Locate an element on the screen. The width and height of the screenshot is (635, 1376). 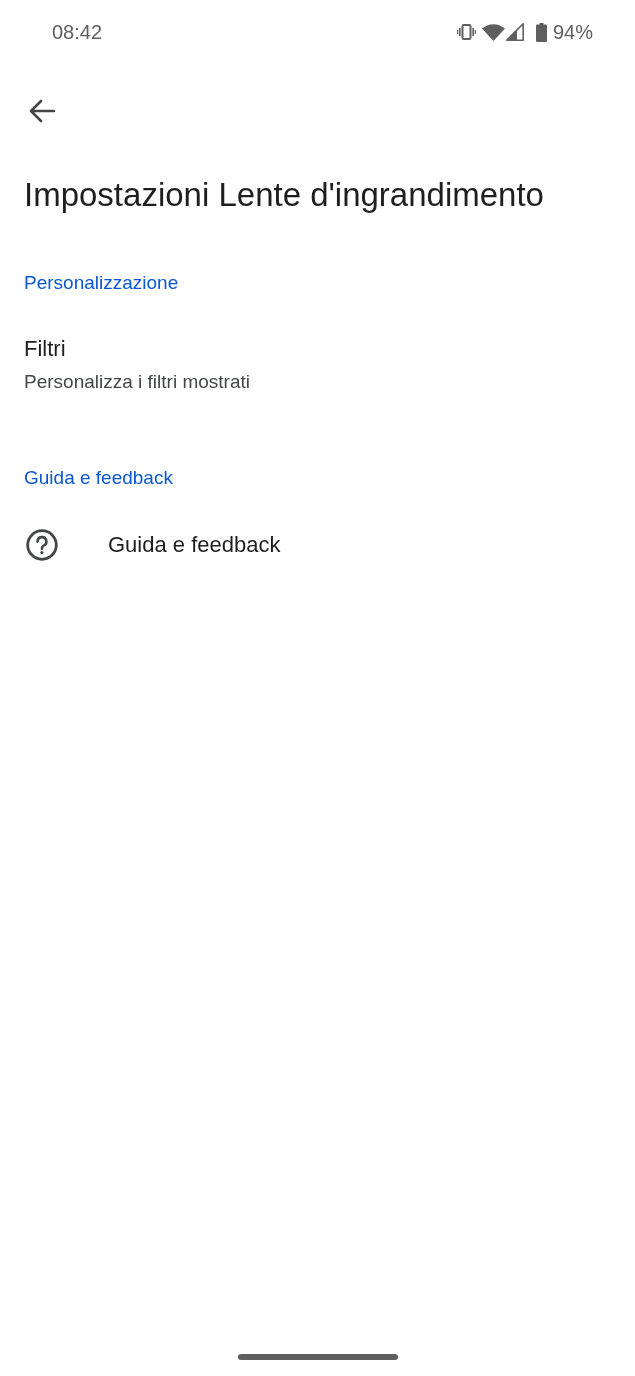
section-header: Personalizzazione is located at coordinates (101, 283).